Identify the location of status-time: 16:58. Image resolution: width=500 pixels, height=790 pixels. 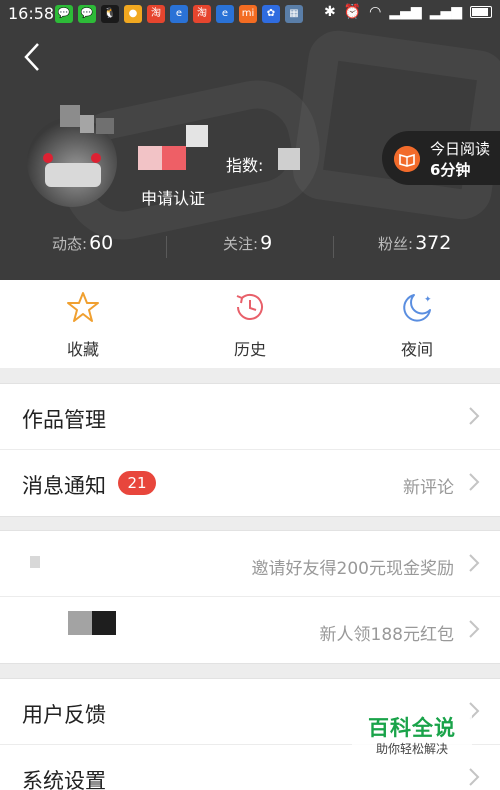
(31, 13).